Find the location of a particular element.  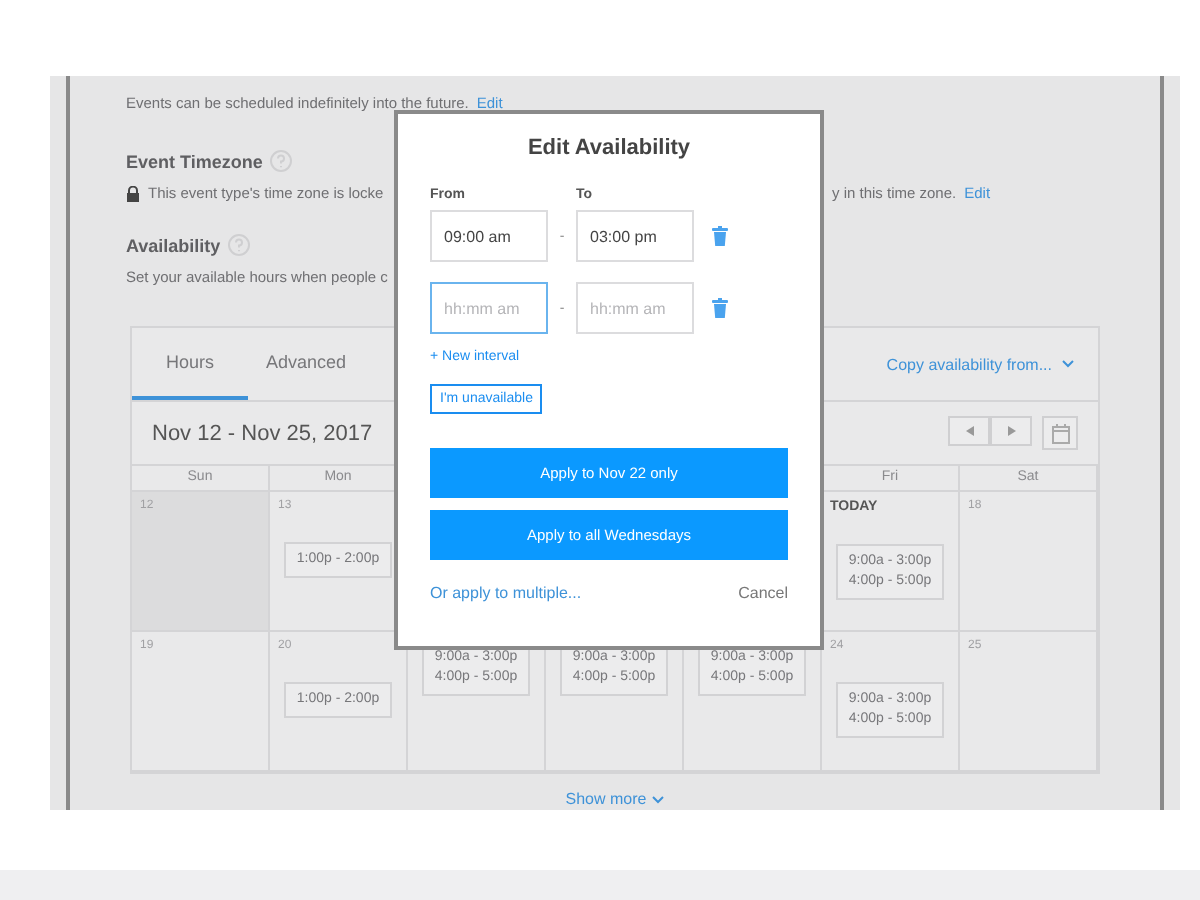

show-more-link: Show more is located at coordinates (615, 799).